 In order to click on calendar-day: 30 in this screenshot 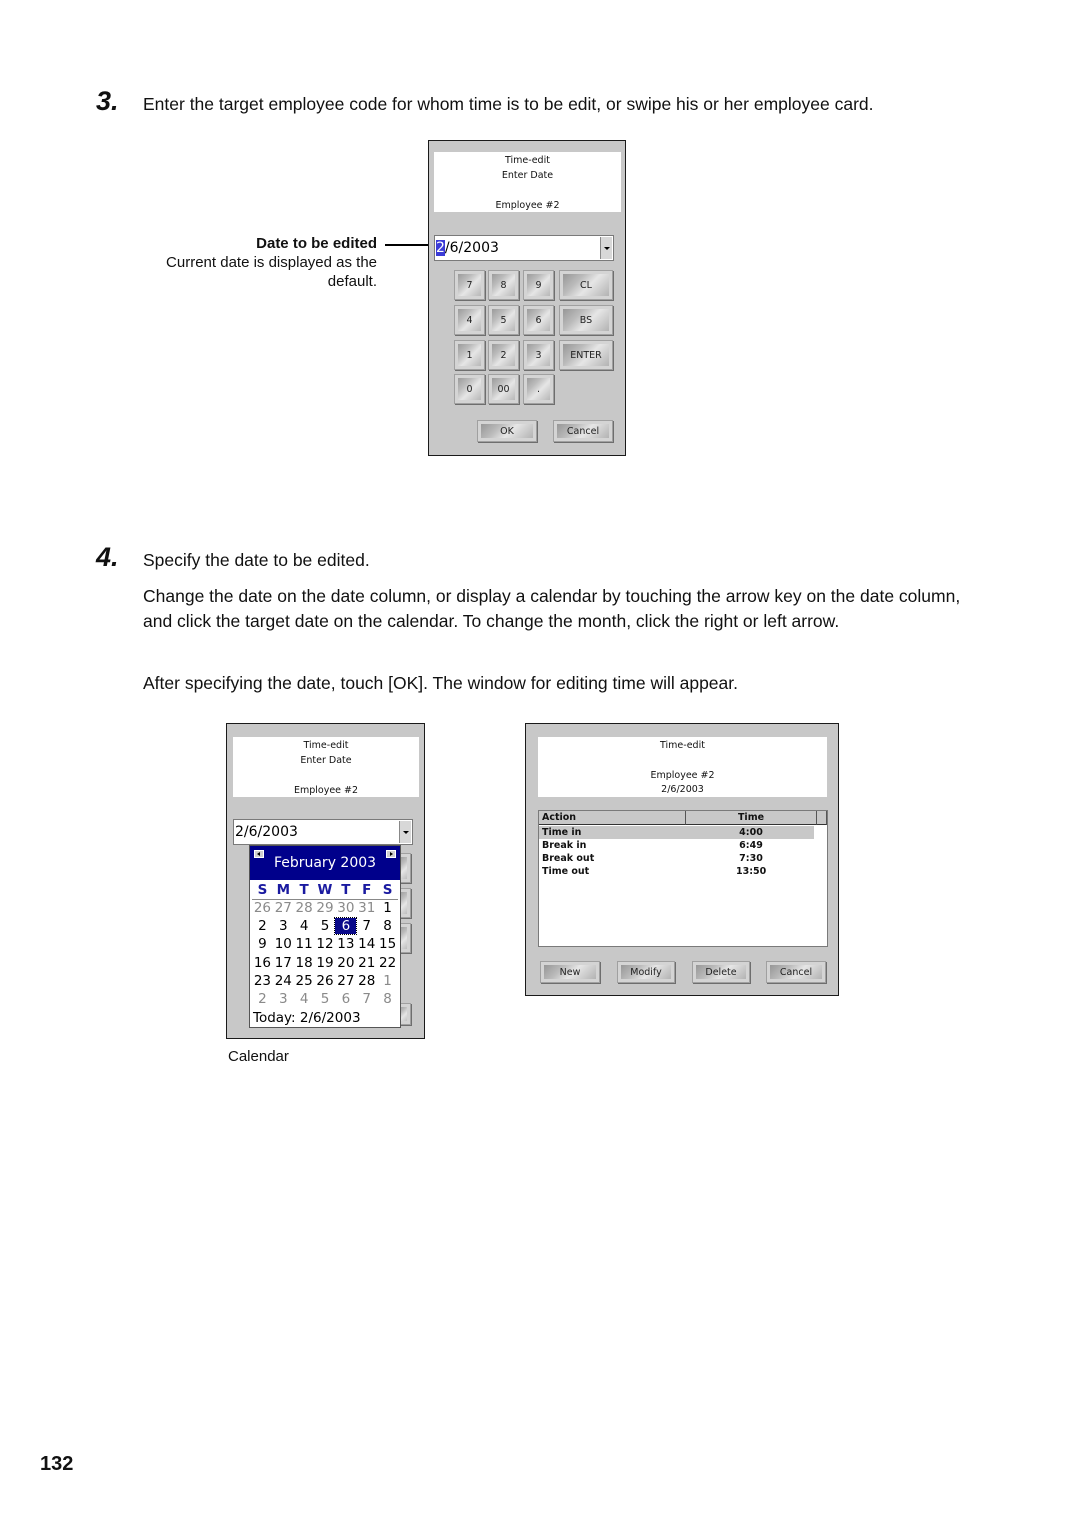, I will do `click(345, 908)`.